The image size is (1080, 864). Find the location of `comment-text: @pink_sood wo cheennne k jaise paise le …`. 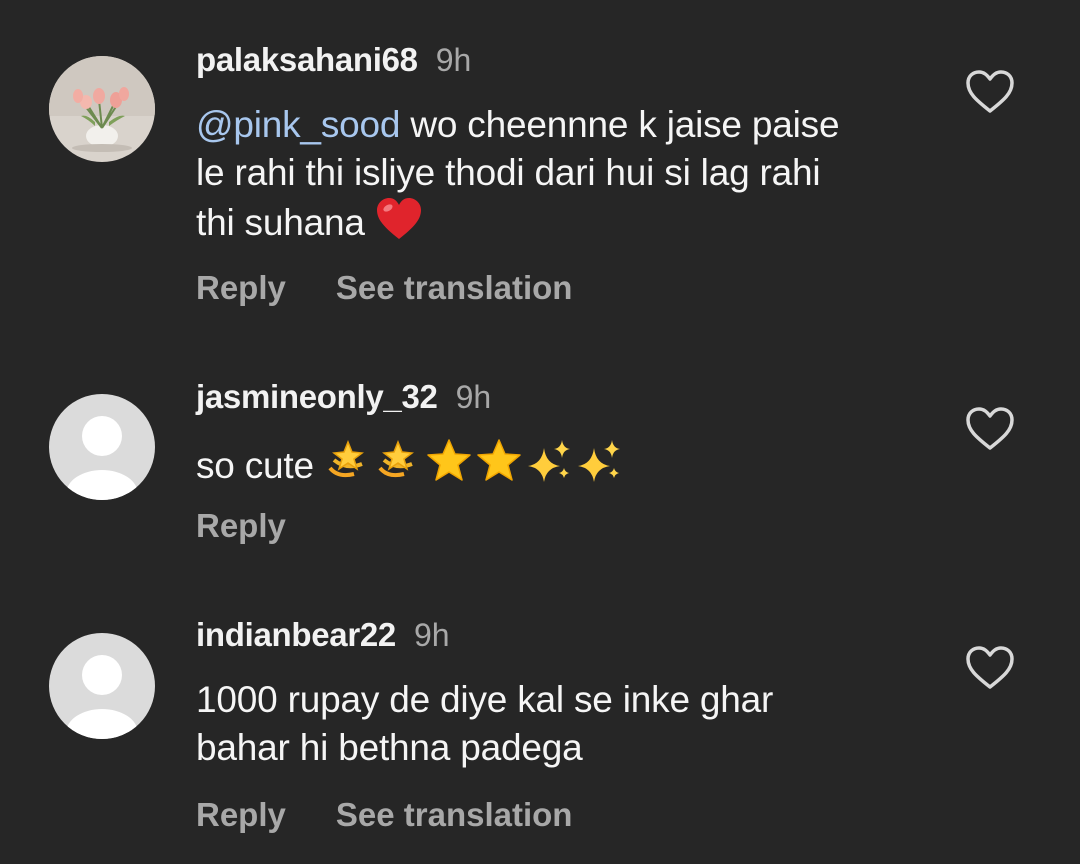

comment-text: @pink_sood wo cheennne k jaise paise le … is located at coordinates (566, 177).